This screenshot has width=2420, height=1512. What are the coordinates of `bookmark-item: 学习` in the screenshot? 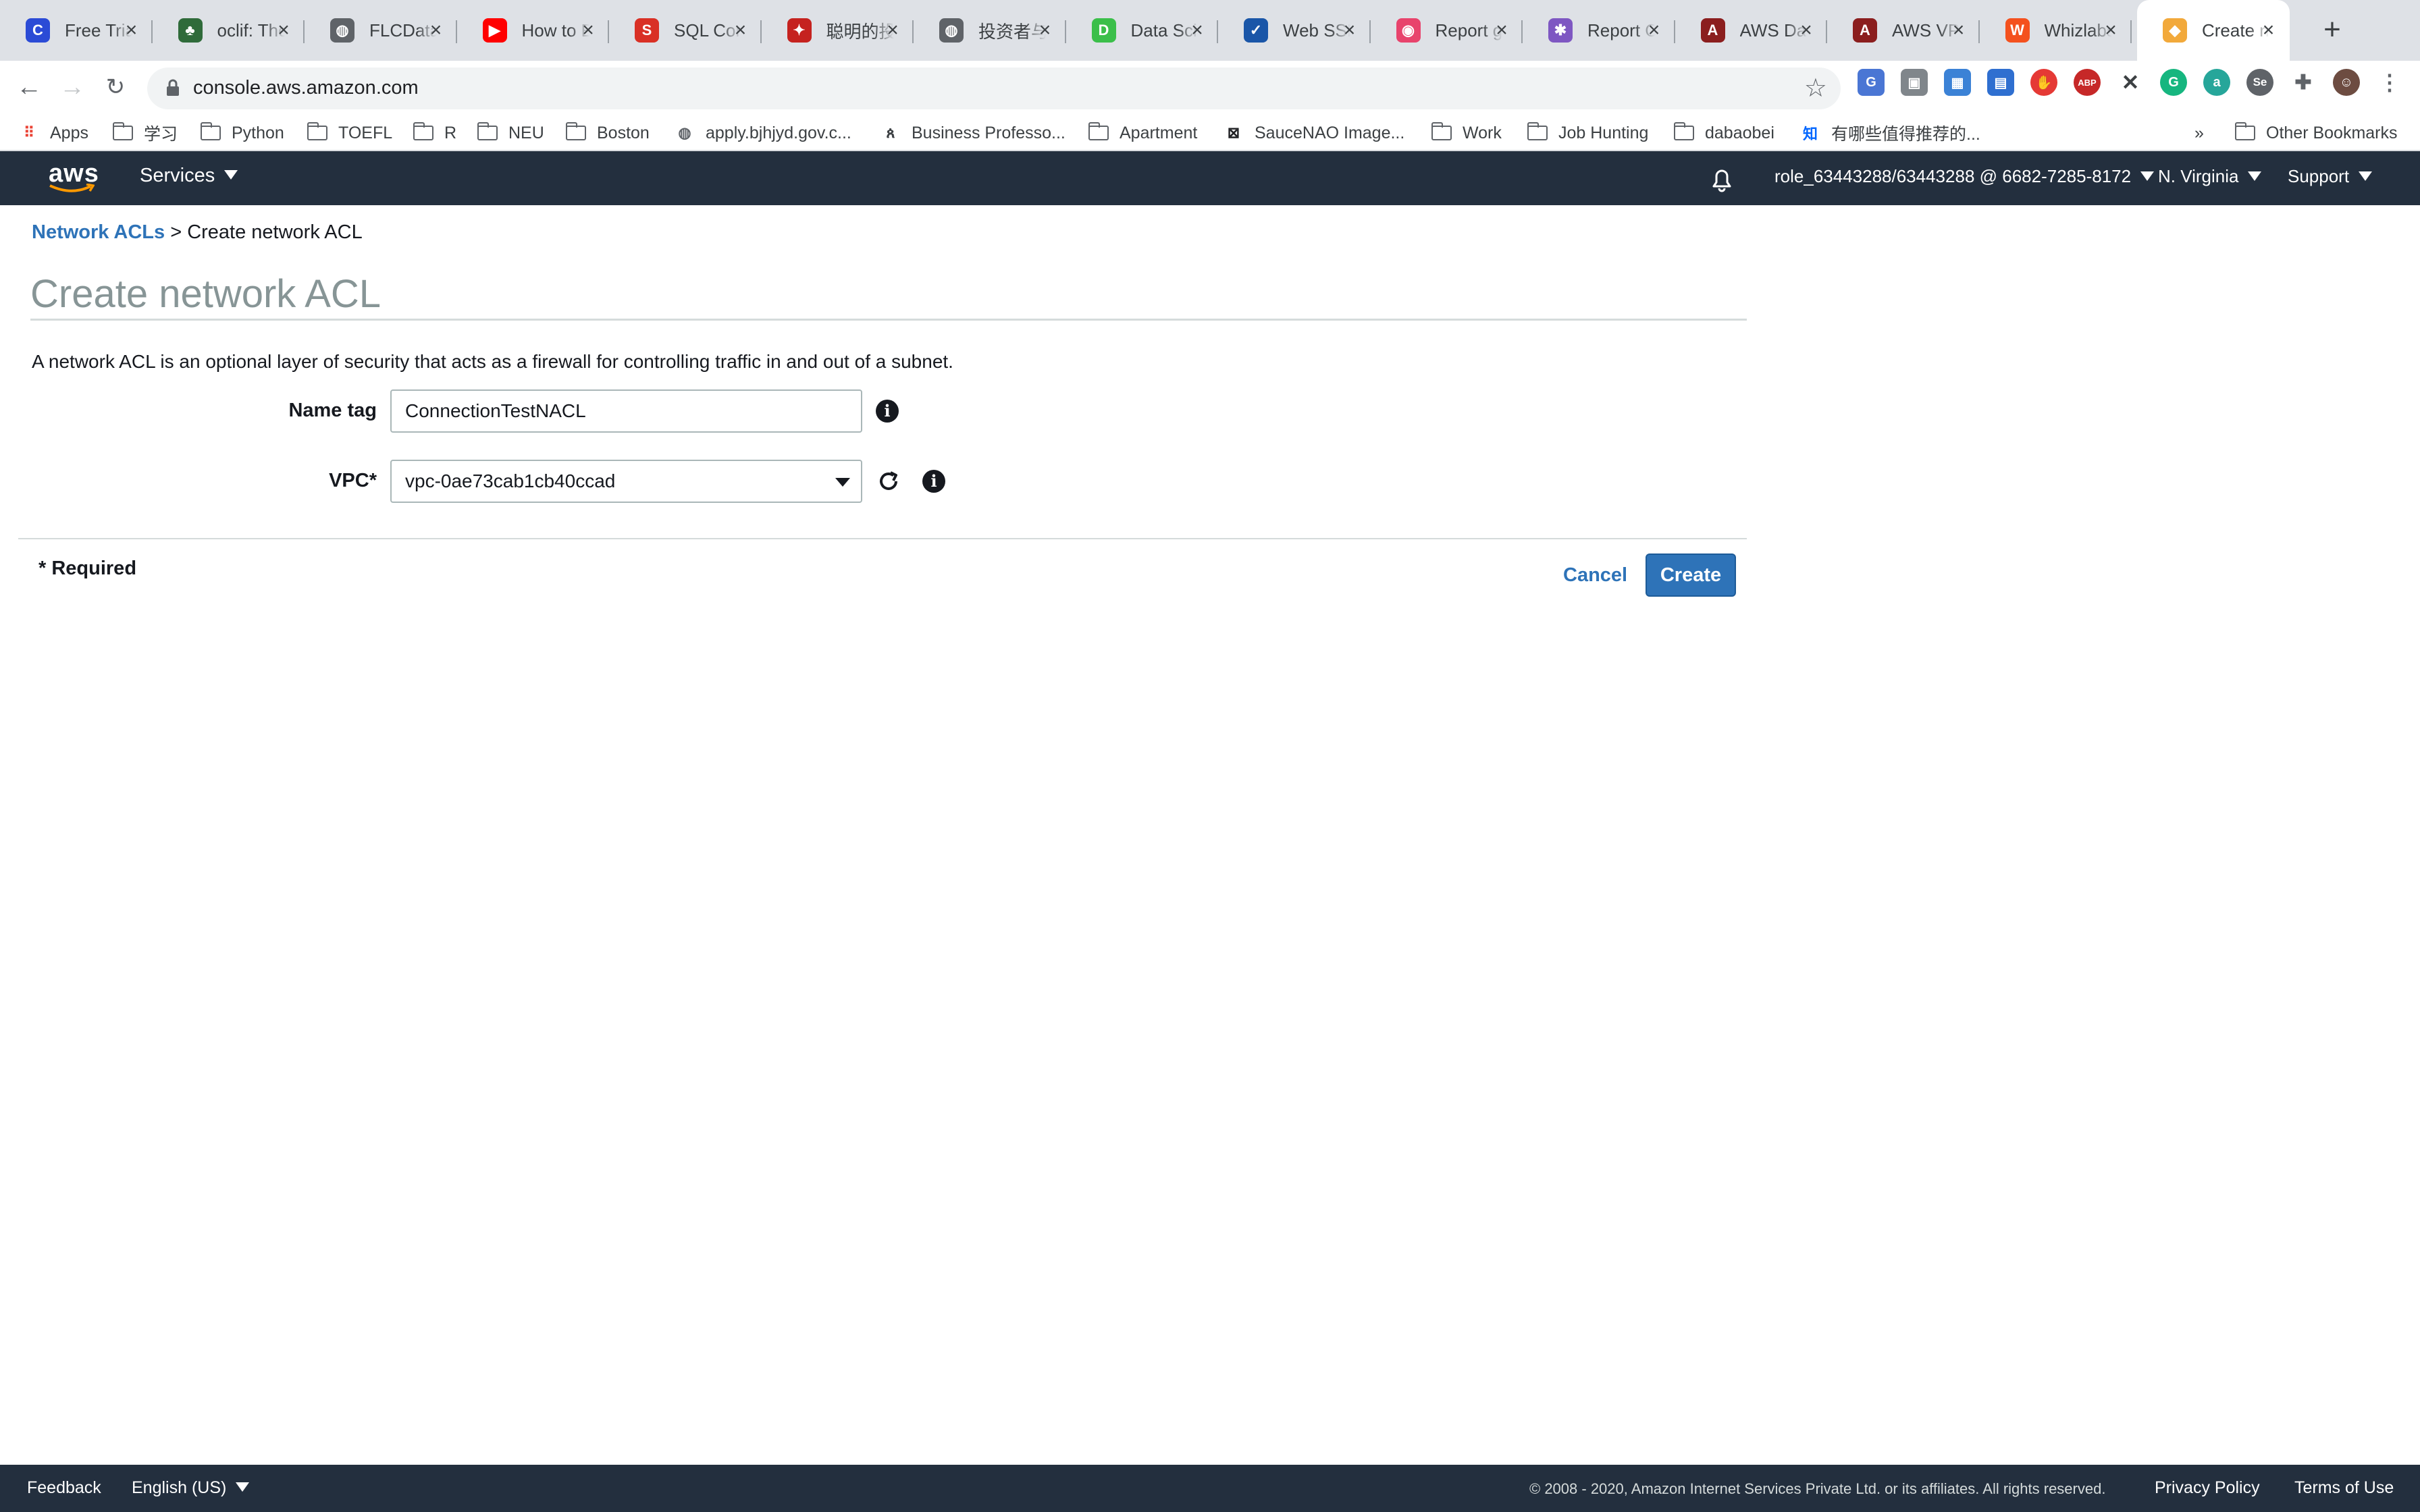 It's located at (145, 133).